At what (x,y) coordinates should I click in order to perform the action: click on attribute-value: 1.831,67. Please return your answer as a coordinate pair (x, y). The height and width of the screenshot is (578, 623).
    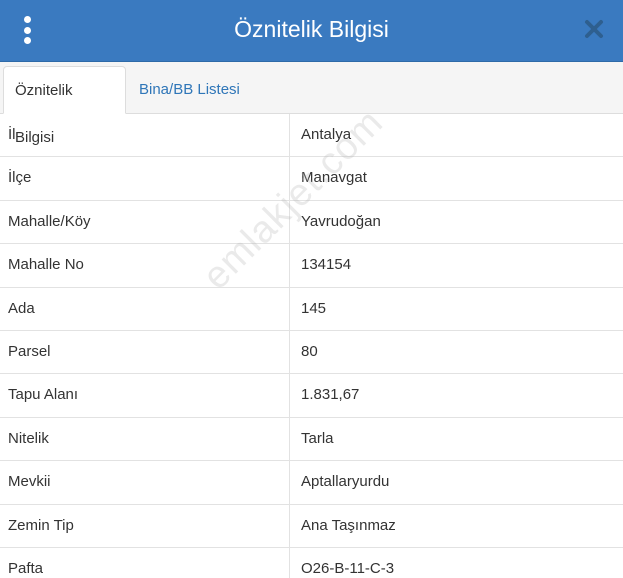
    Looking at the image, I should click on (330, 395).